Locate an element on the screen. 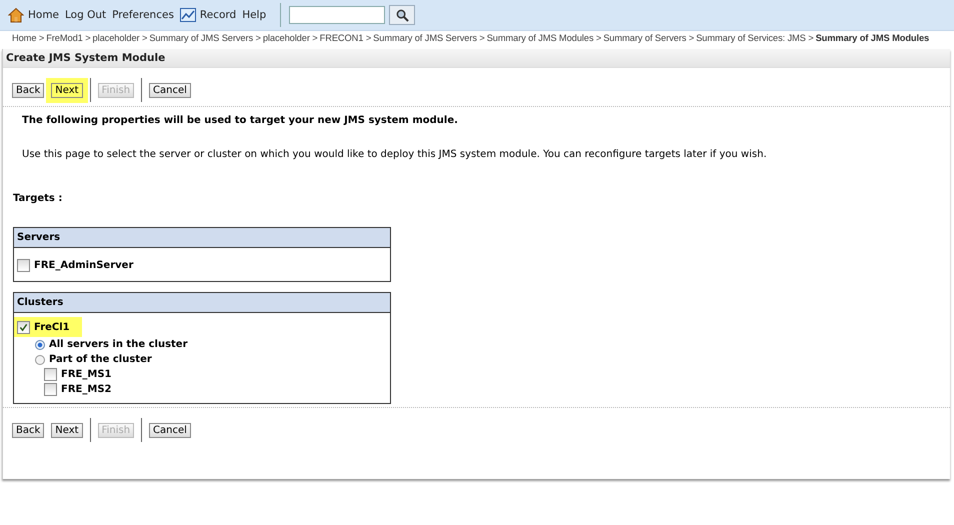 Image resolution: width=954 pixels, height=525 pixels. server-label: FRE_MS2 is located at coordinates (86, 389).